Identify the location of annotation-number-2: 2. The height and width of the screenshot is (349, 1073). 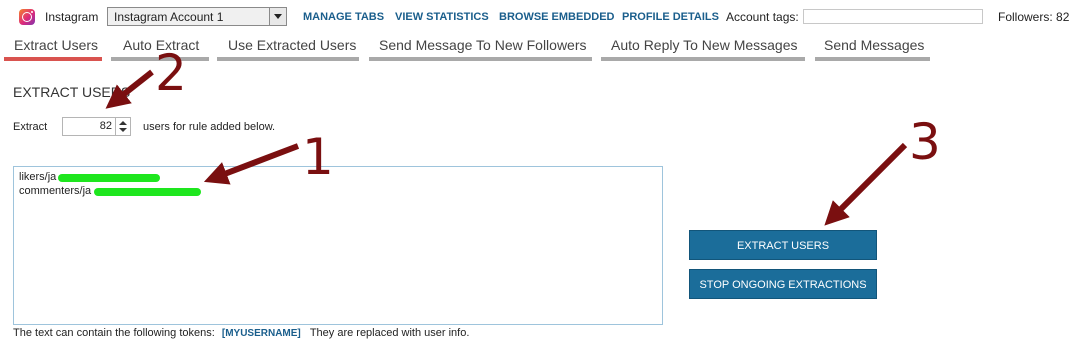
(171, 73).